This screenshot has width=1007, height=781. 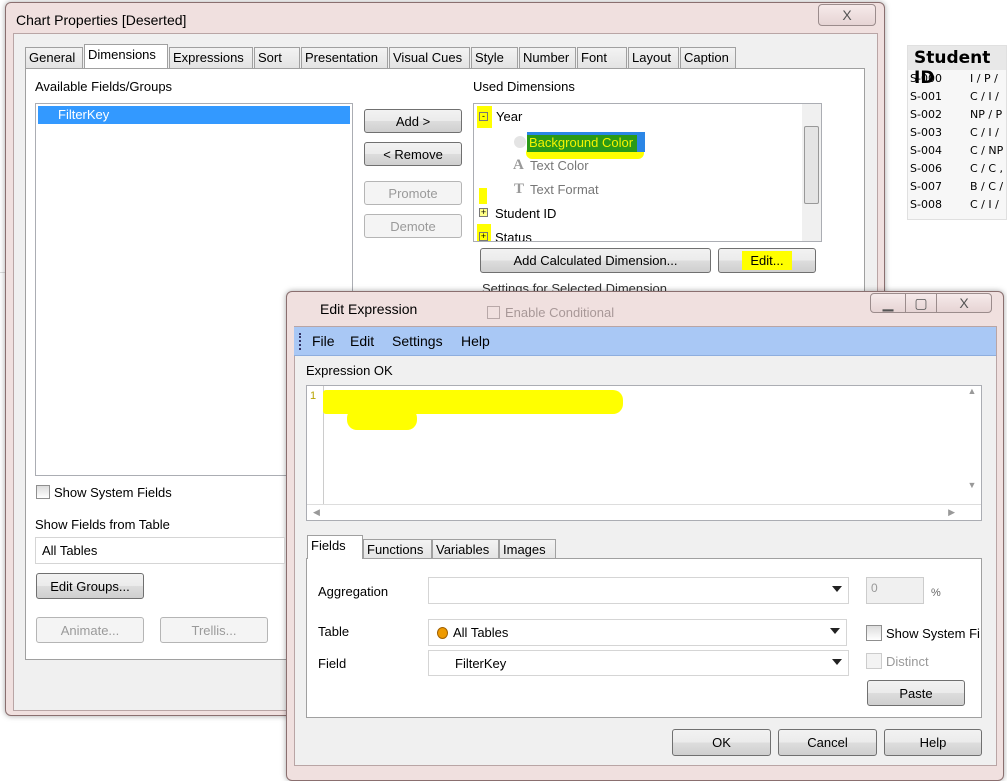 What do you see at coordinates (957, 81) in the screenshot?
I see `table-row: S-000 I / P /` at bounding box center [957, 81].